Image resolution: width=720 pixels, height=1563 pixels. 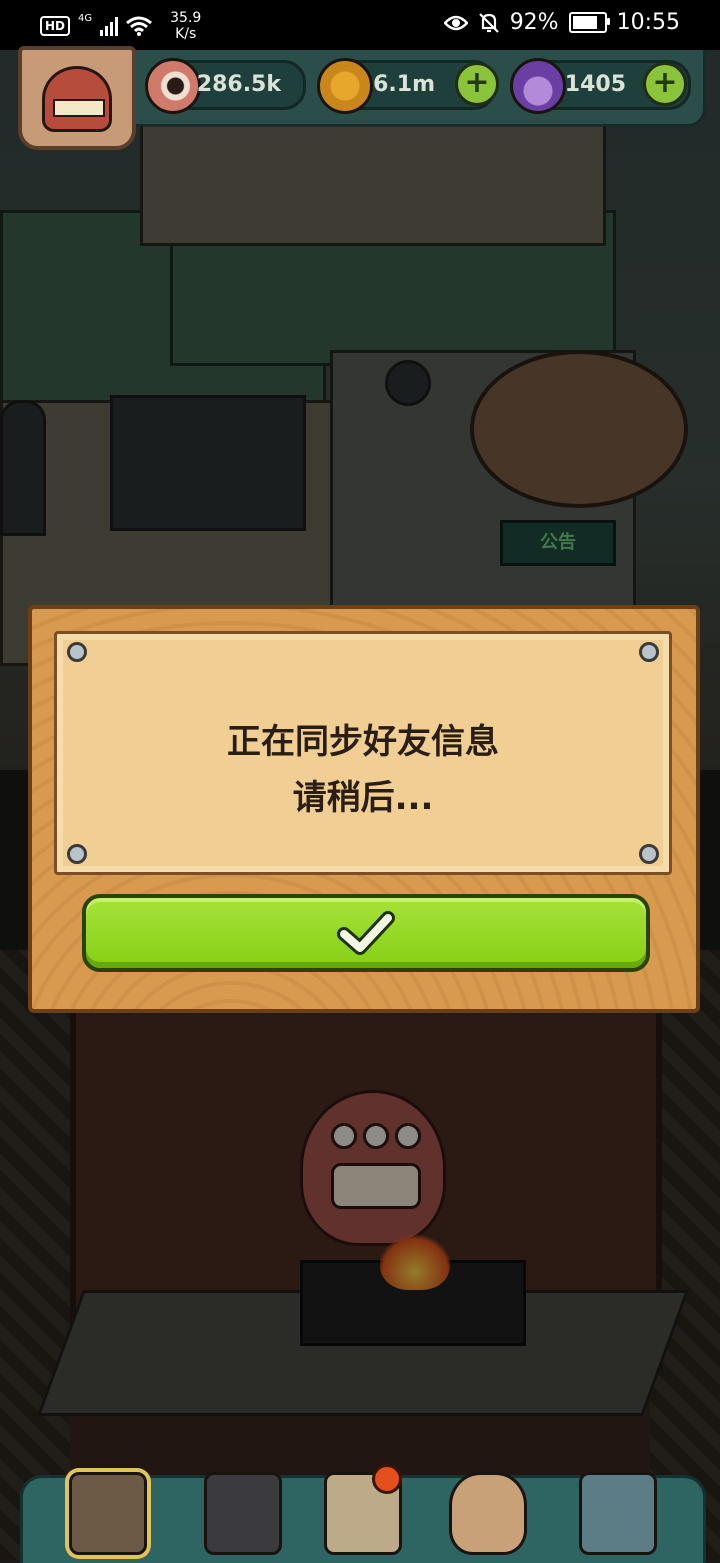 I want to click on building-icon, so click(x=108, y=1513).